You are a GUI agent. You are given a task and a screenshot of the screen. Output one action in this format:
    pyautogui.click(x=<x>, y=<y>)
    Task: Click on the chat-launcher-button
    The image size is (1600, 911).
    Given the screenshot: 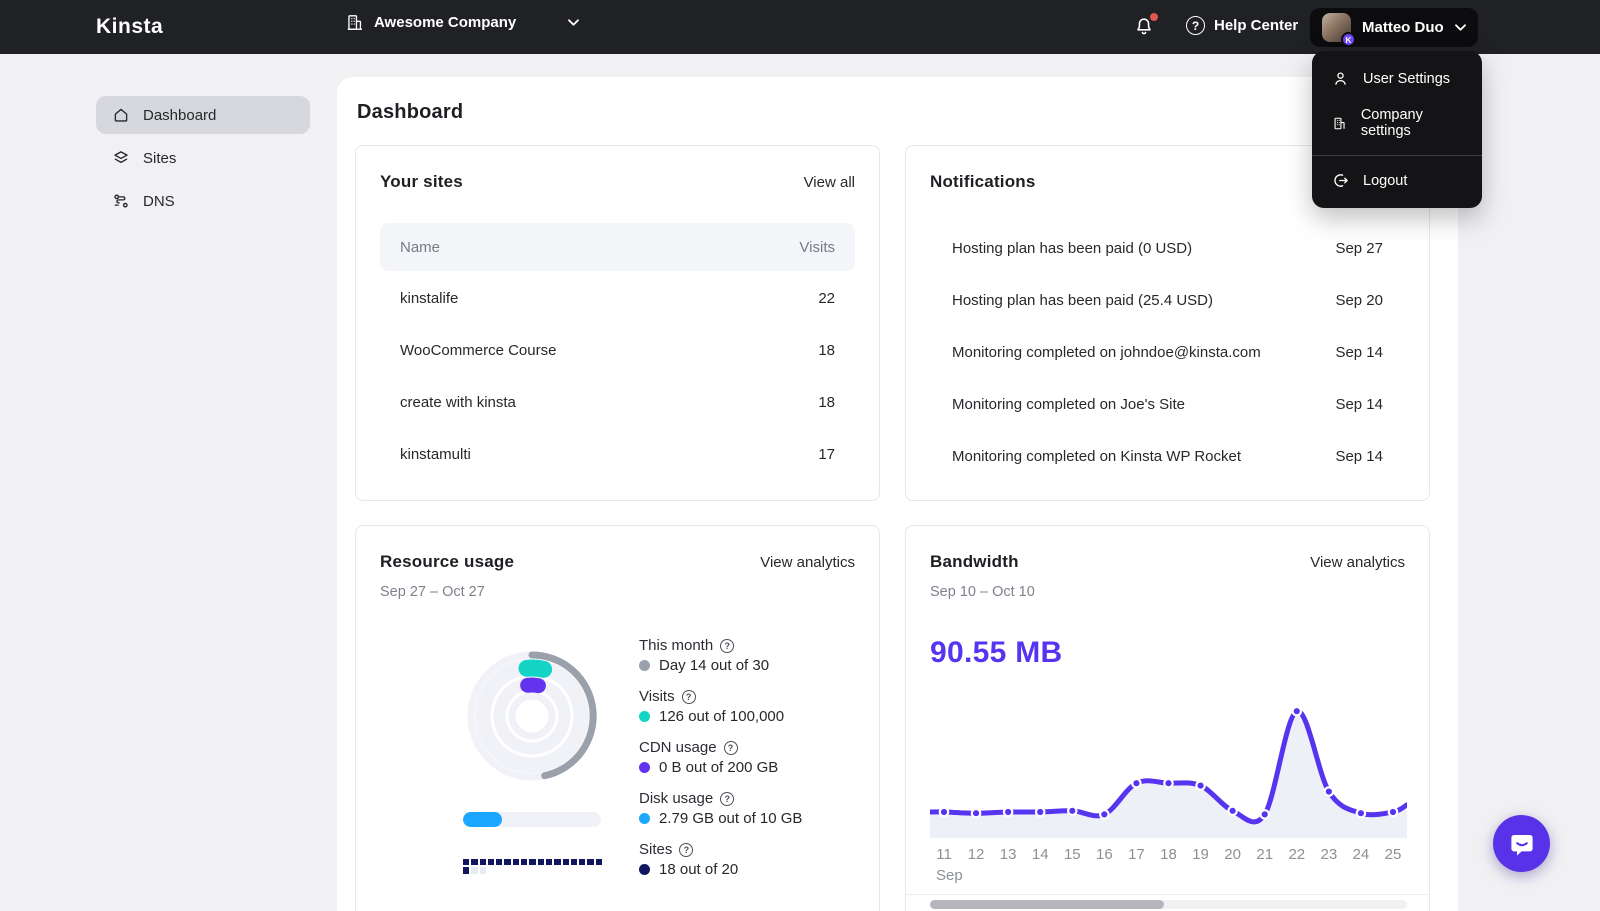 What is the action you would take?
    pyautogui.click(x=1521, y=843)
    